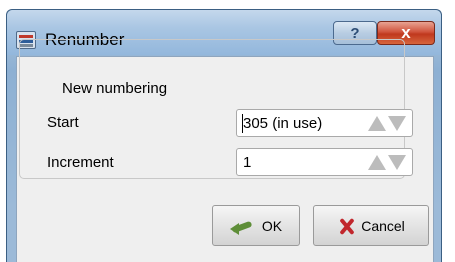  Describe the element at coordinates (80, 162) in the screenshot. I see `increment-label: Increment` at that location.